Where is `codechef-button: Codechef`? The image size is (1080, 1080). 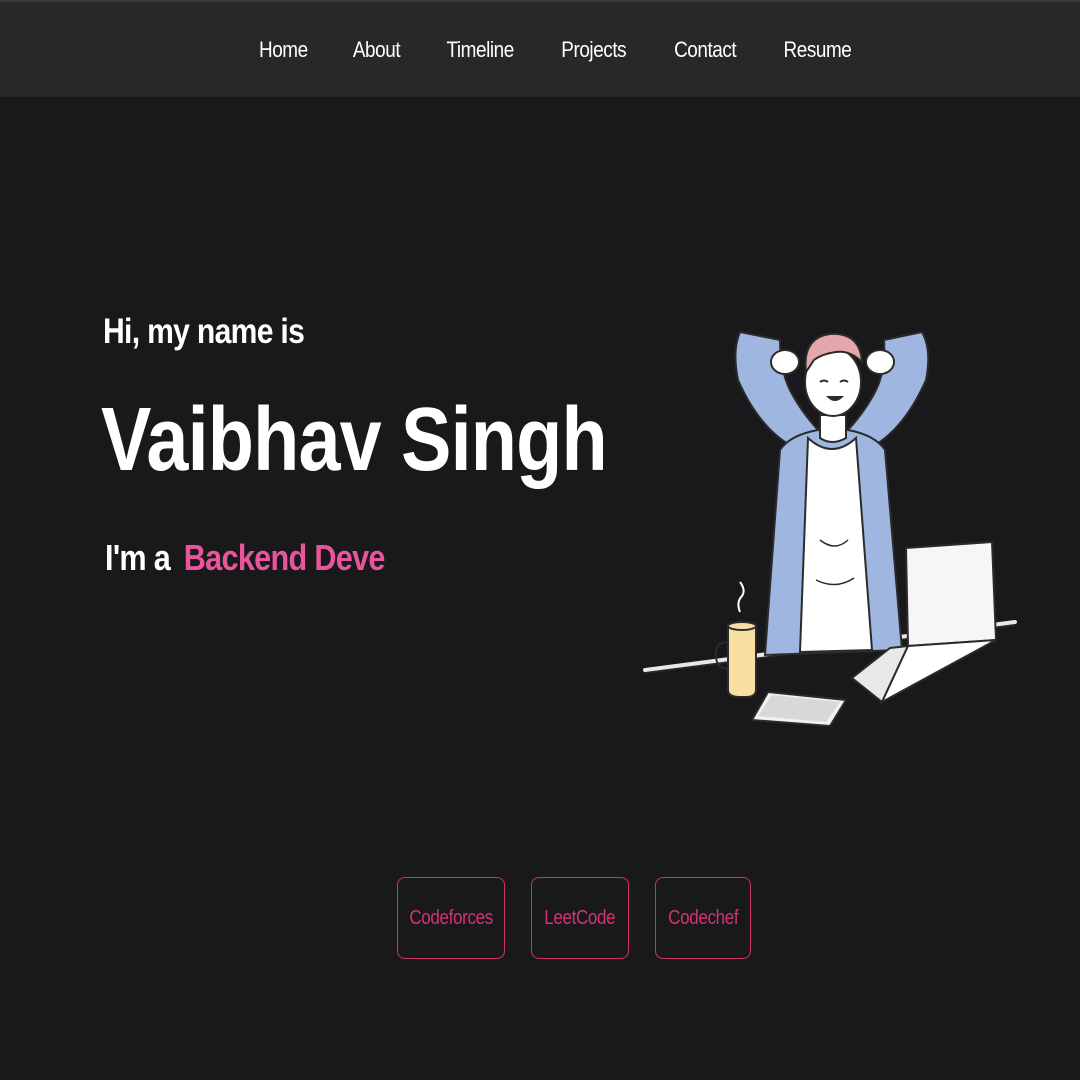
codechef-button: Codechef is located at coordinates (703, 918).